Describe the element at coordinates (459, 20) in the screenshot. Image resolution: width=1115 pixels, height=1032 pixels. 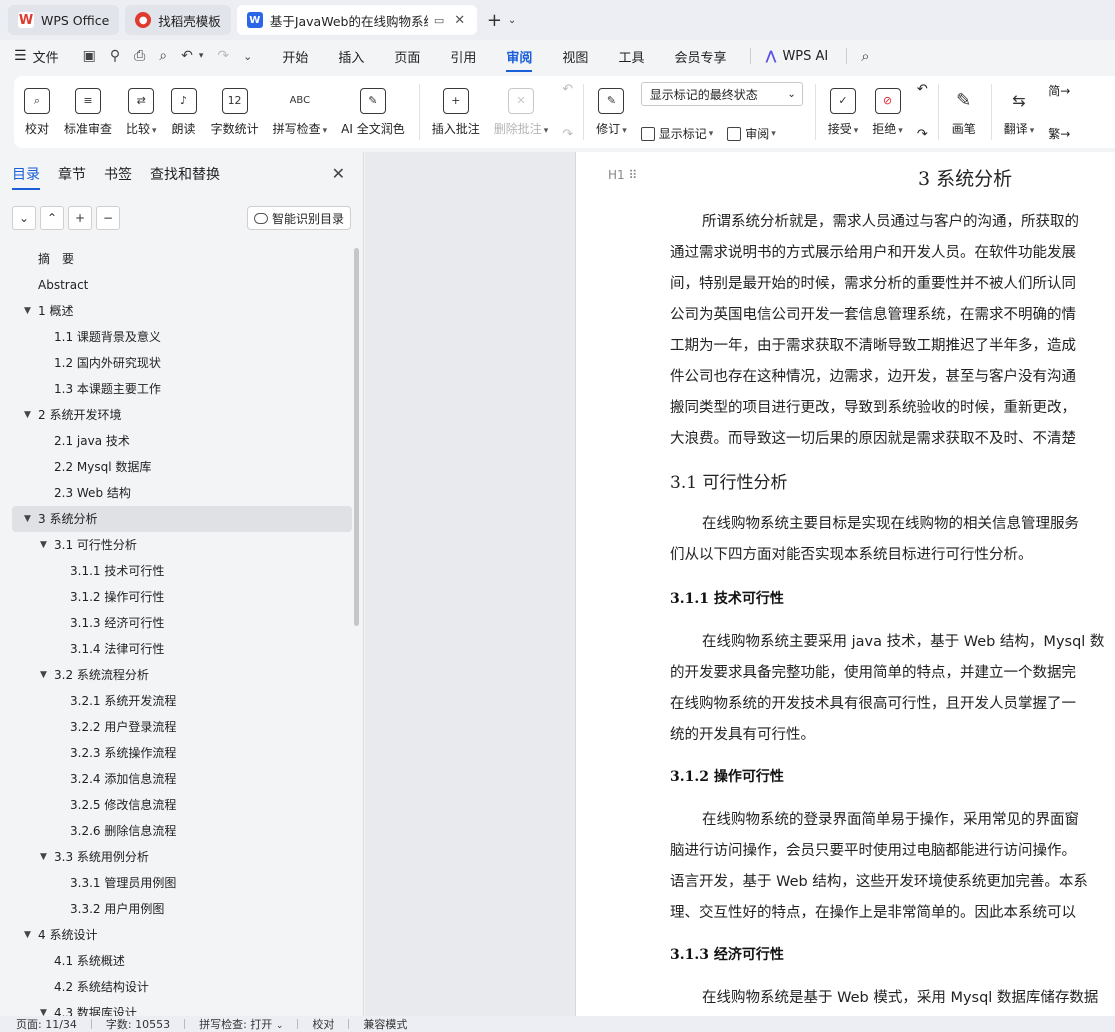
I see `close-tab-icon: ✕` at that location.